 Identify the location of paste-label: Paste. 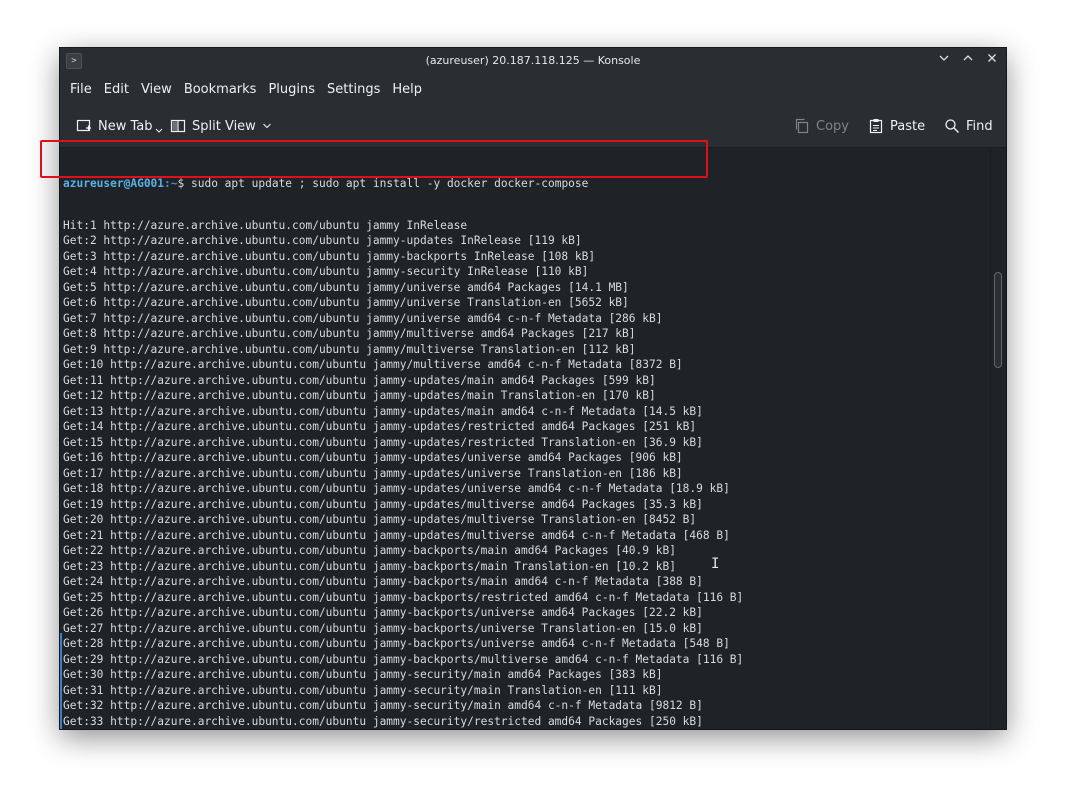
(908, 126).